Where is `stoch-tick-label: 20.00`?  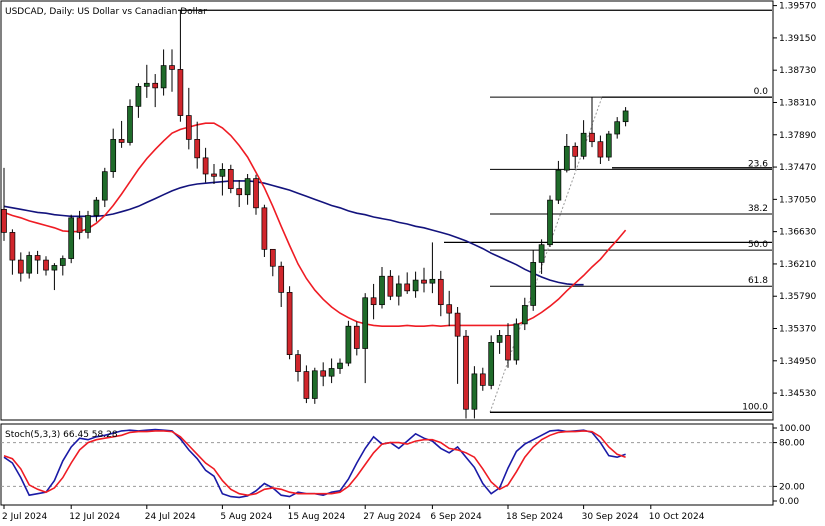 stoch-tick-label: 20.00 is located at coordinates (792, 487).